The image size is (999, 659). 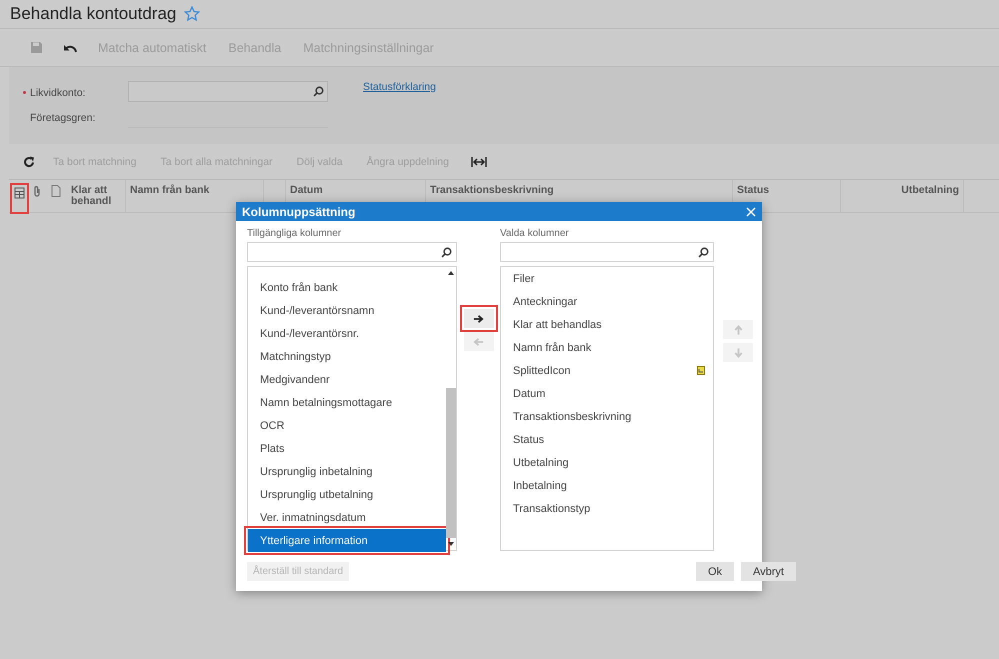 What do you see at coordinates (347, 402) in the screenshot?
I see `list-item: Namn betalningsmottagare` at bounding box center [347, 402].